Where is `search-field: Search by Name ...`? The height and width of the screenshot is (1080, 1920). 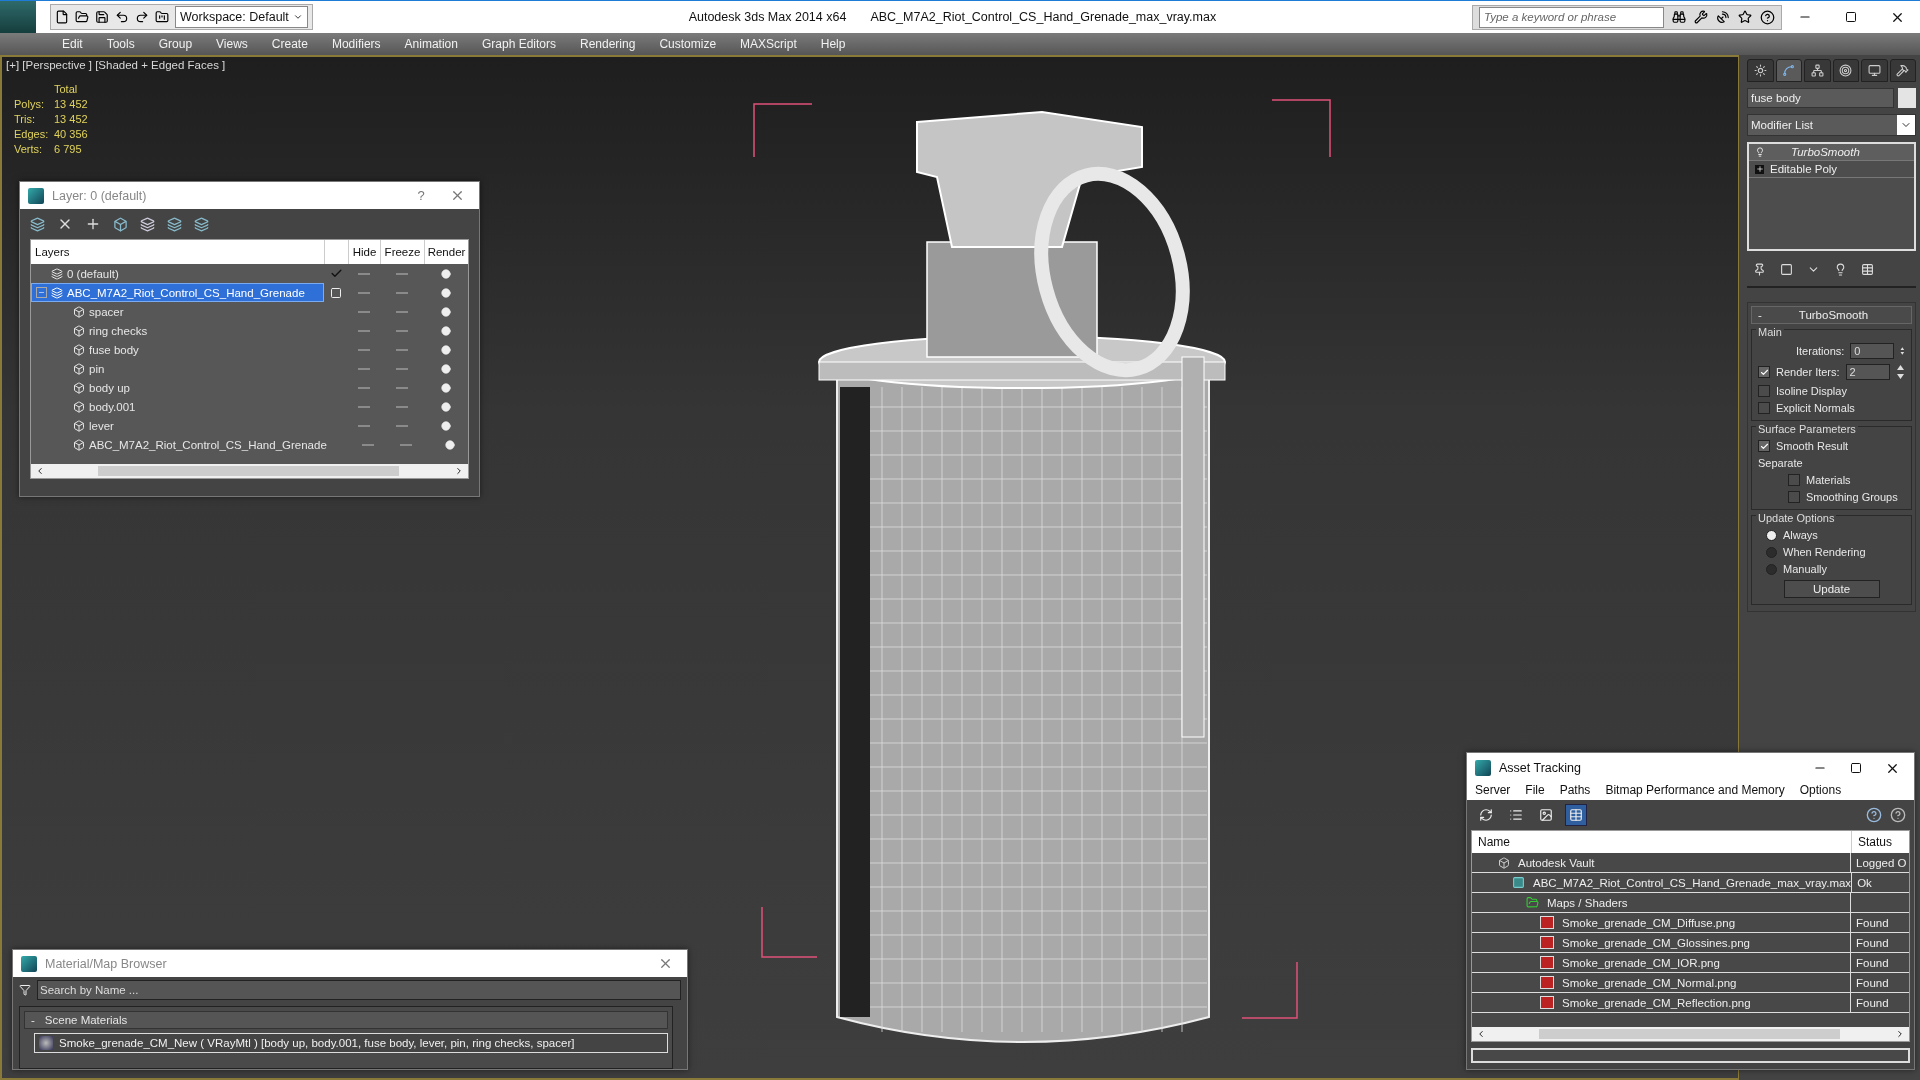
search-field: Search by Name ... is located at coordinates (359, 990).